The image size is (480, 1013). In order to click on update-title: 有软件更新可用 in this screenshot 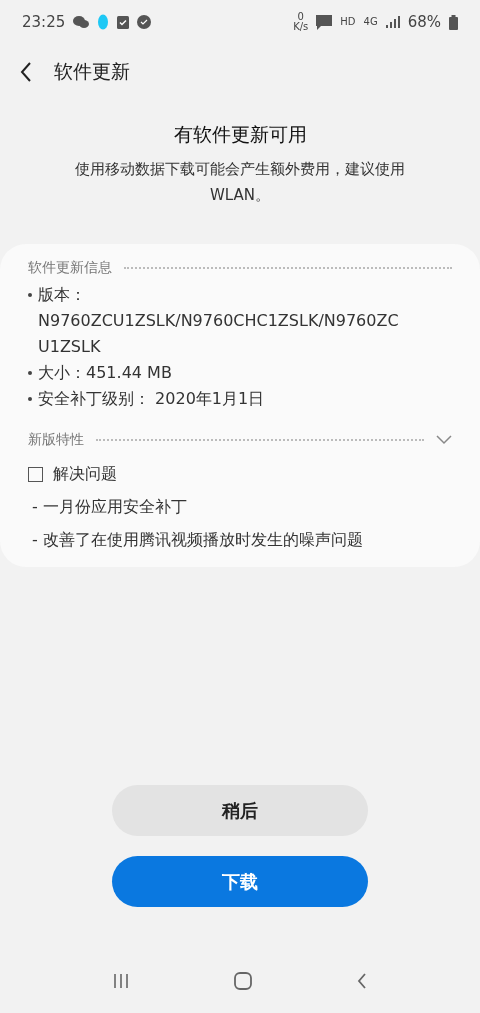, I will do `click(240, 134)`.